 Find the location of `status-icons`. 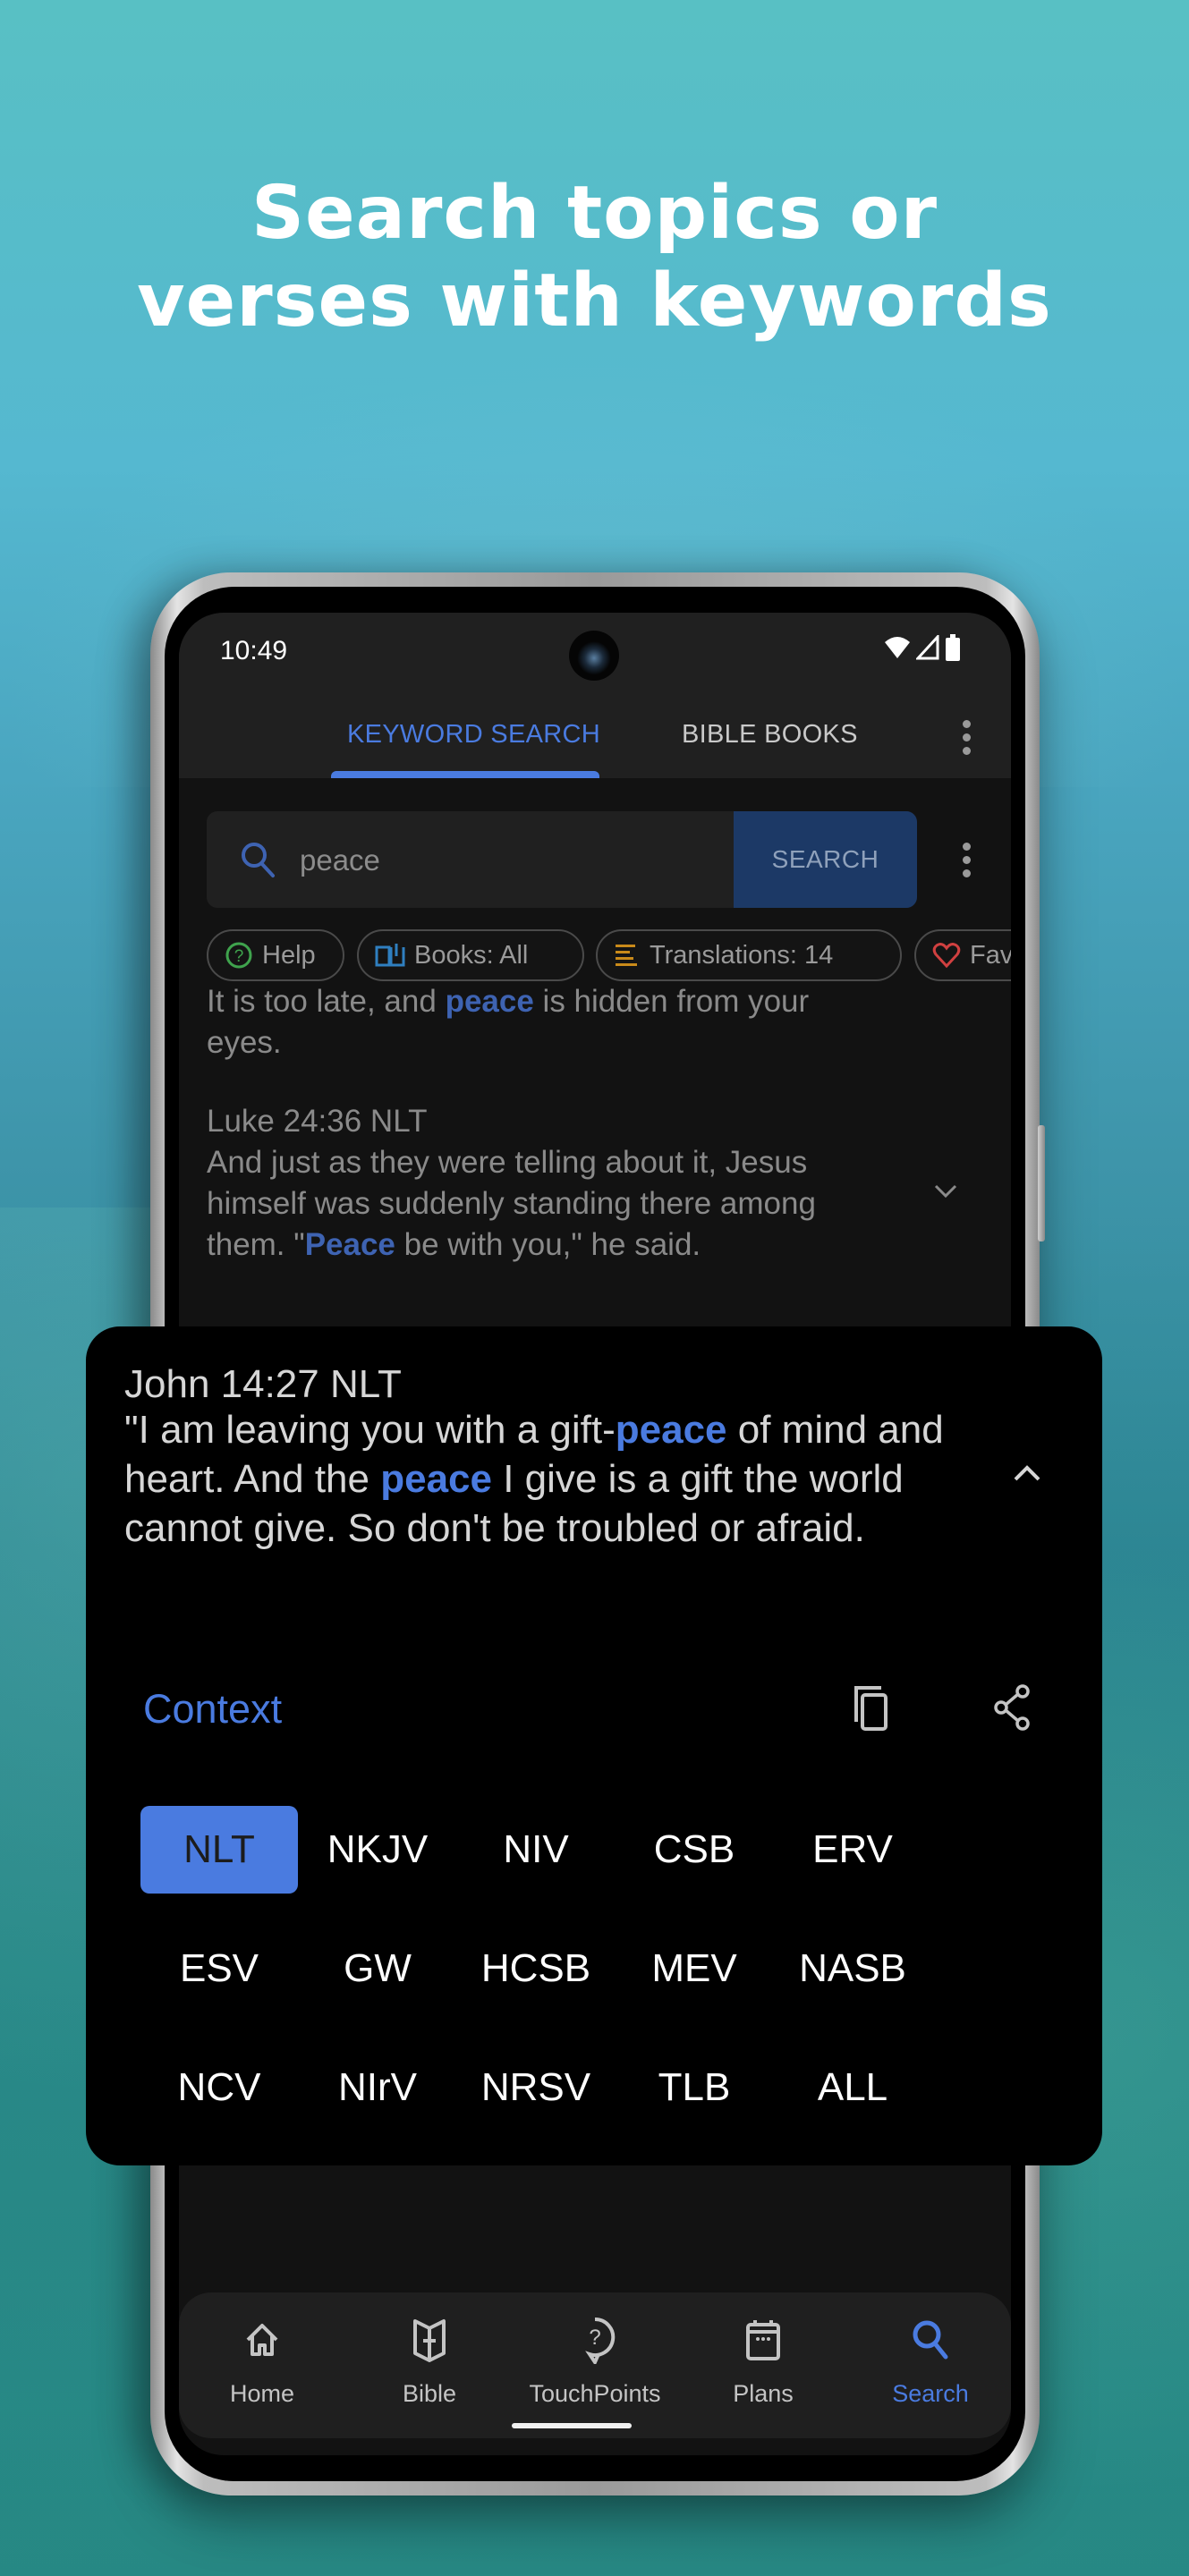

status-icons is located at coordinates (922, 647).